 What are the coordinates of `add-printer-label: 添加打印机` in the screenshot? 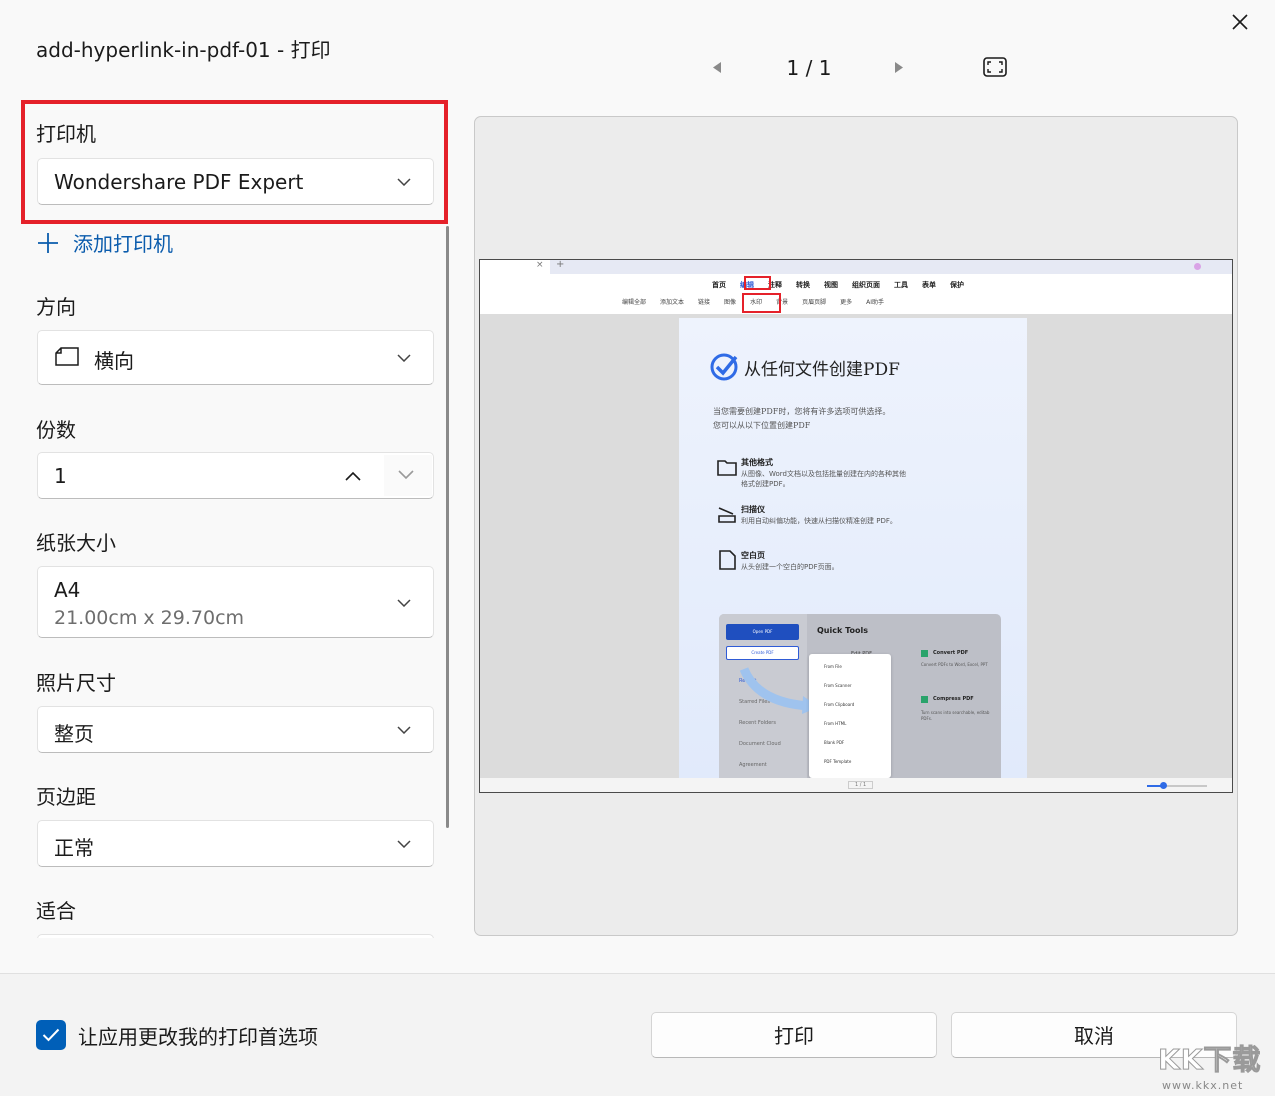 It's located at (123, 242).